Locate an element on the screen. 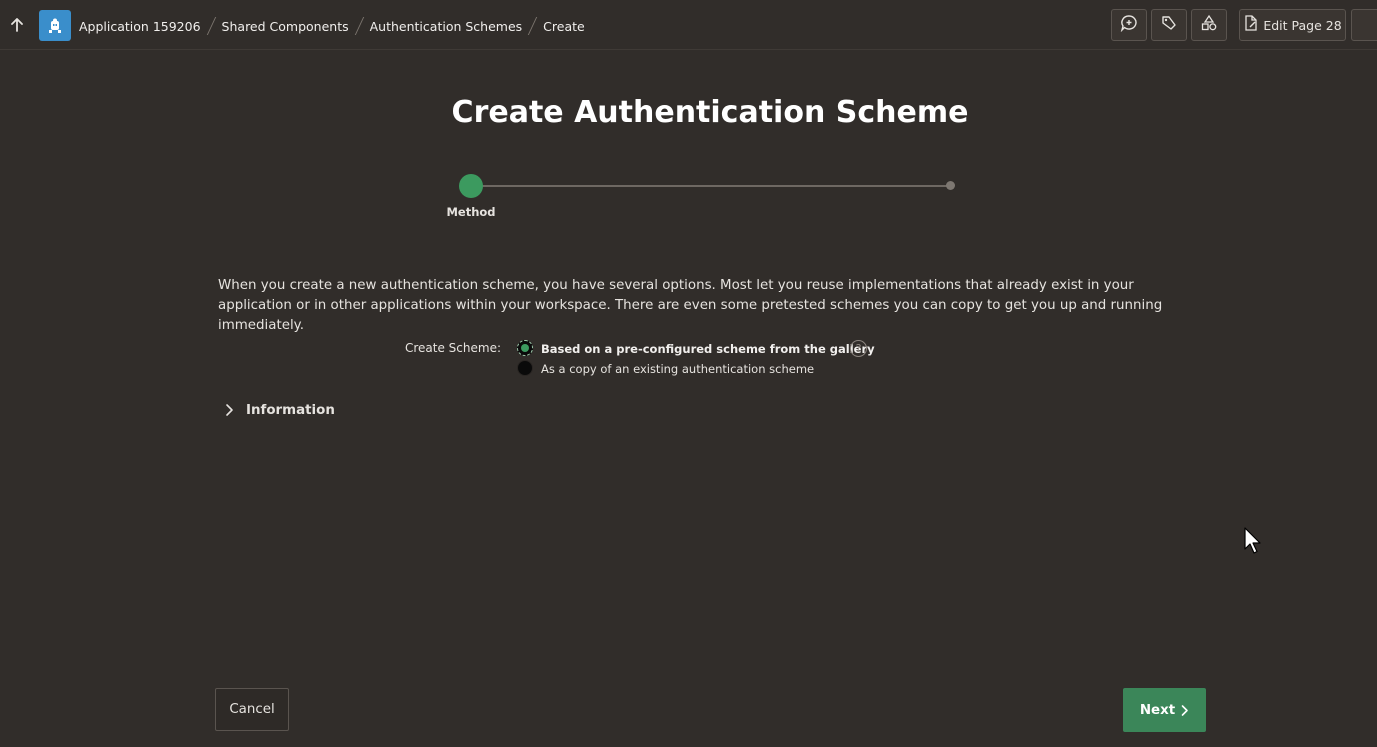  next-button-label: Next is located at coordinates (1157, 710).